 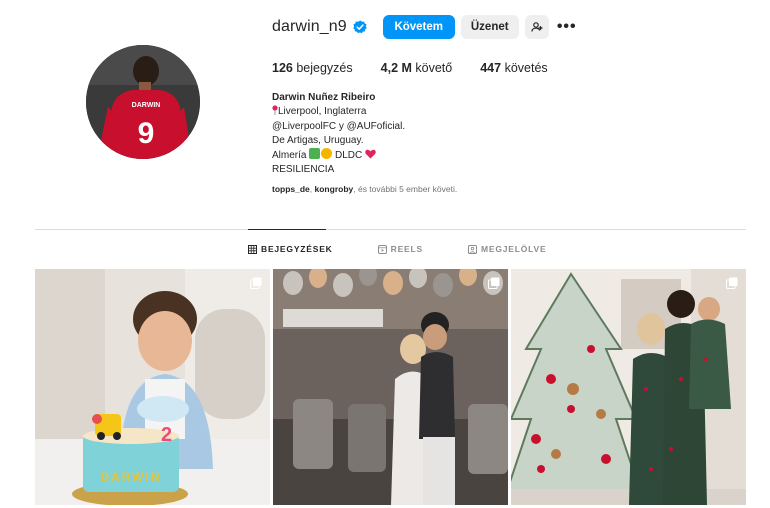 I want to click on tabs-divider, so click(x=390, y=229).